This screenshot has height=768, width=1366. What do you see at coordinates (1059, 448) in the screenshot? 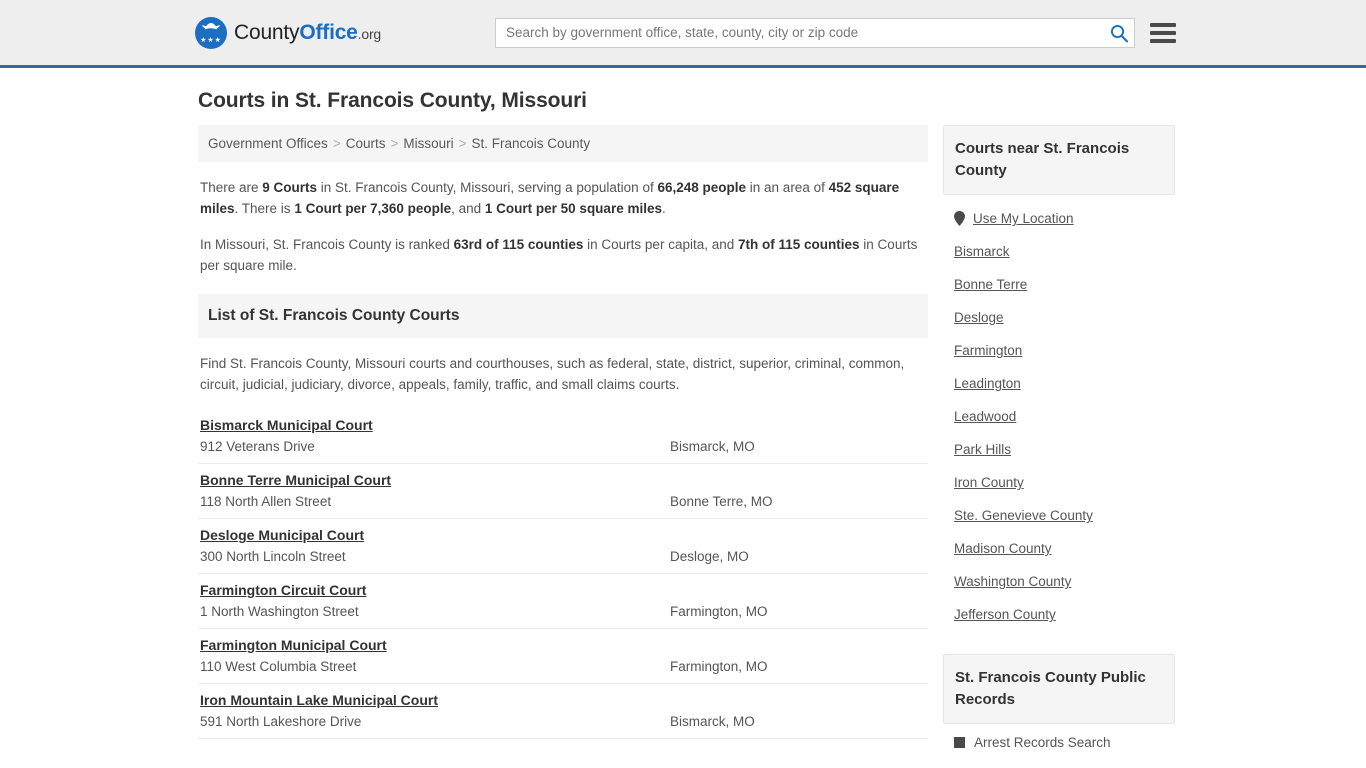
I see `sidebar-nearby-item: Park Hills` at bounding box center [1059, 448].